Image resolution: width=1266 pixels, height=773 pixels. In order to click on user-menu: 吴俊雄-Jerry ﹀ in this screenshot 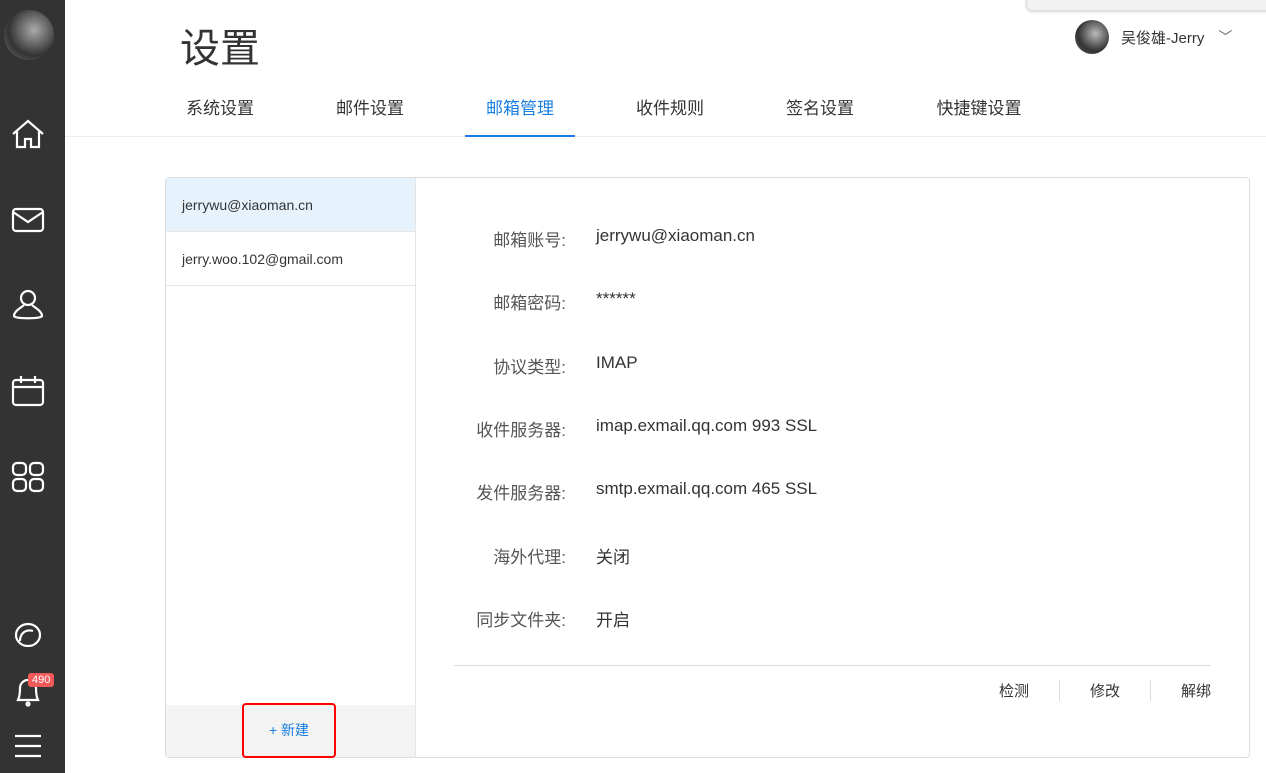, I will do `click(1153, 37)`.